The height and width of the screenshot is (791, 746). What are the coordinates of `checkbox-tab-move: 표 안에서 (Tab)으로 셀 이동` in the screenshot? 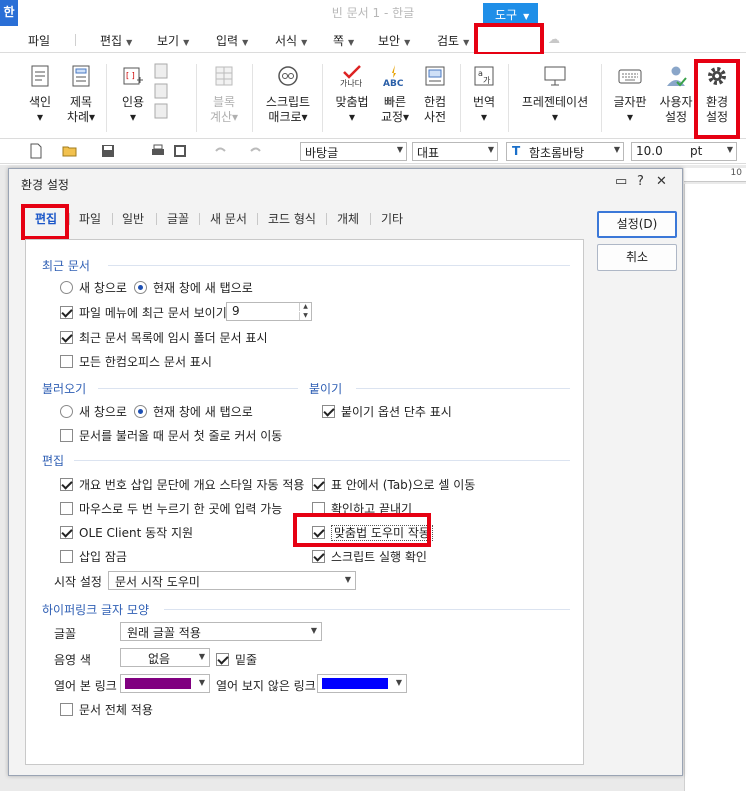 It's located at (393, 484).